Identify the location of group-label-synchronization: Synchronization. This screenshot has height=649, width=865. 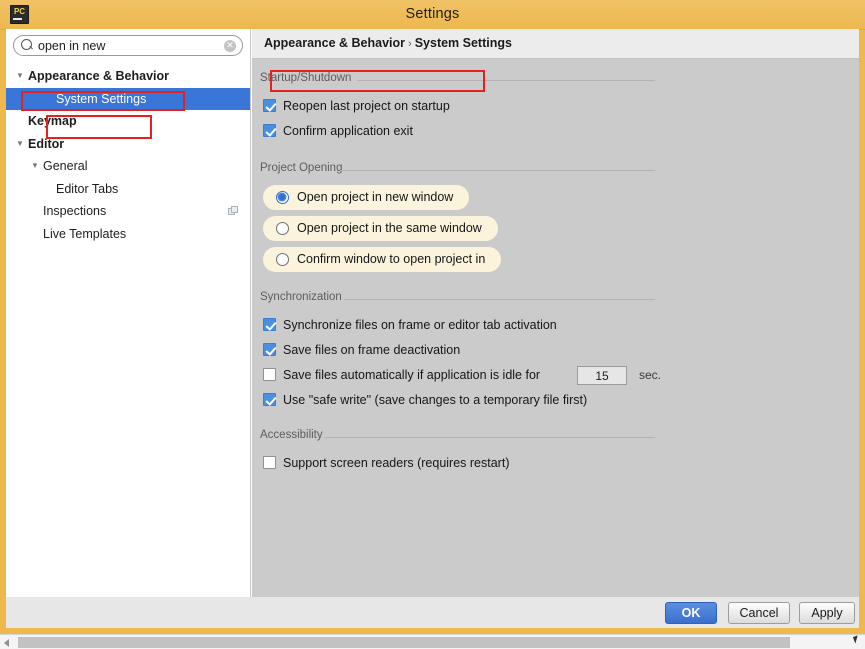
(301, 297).